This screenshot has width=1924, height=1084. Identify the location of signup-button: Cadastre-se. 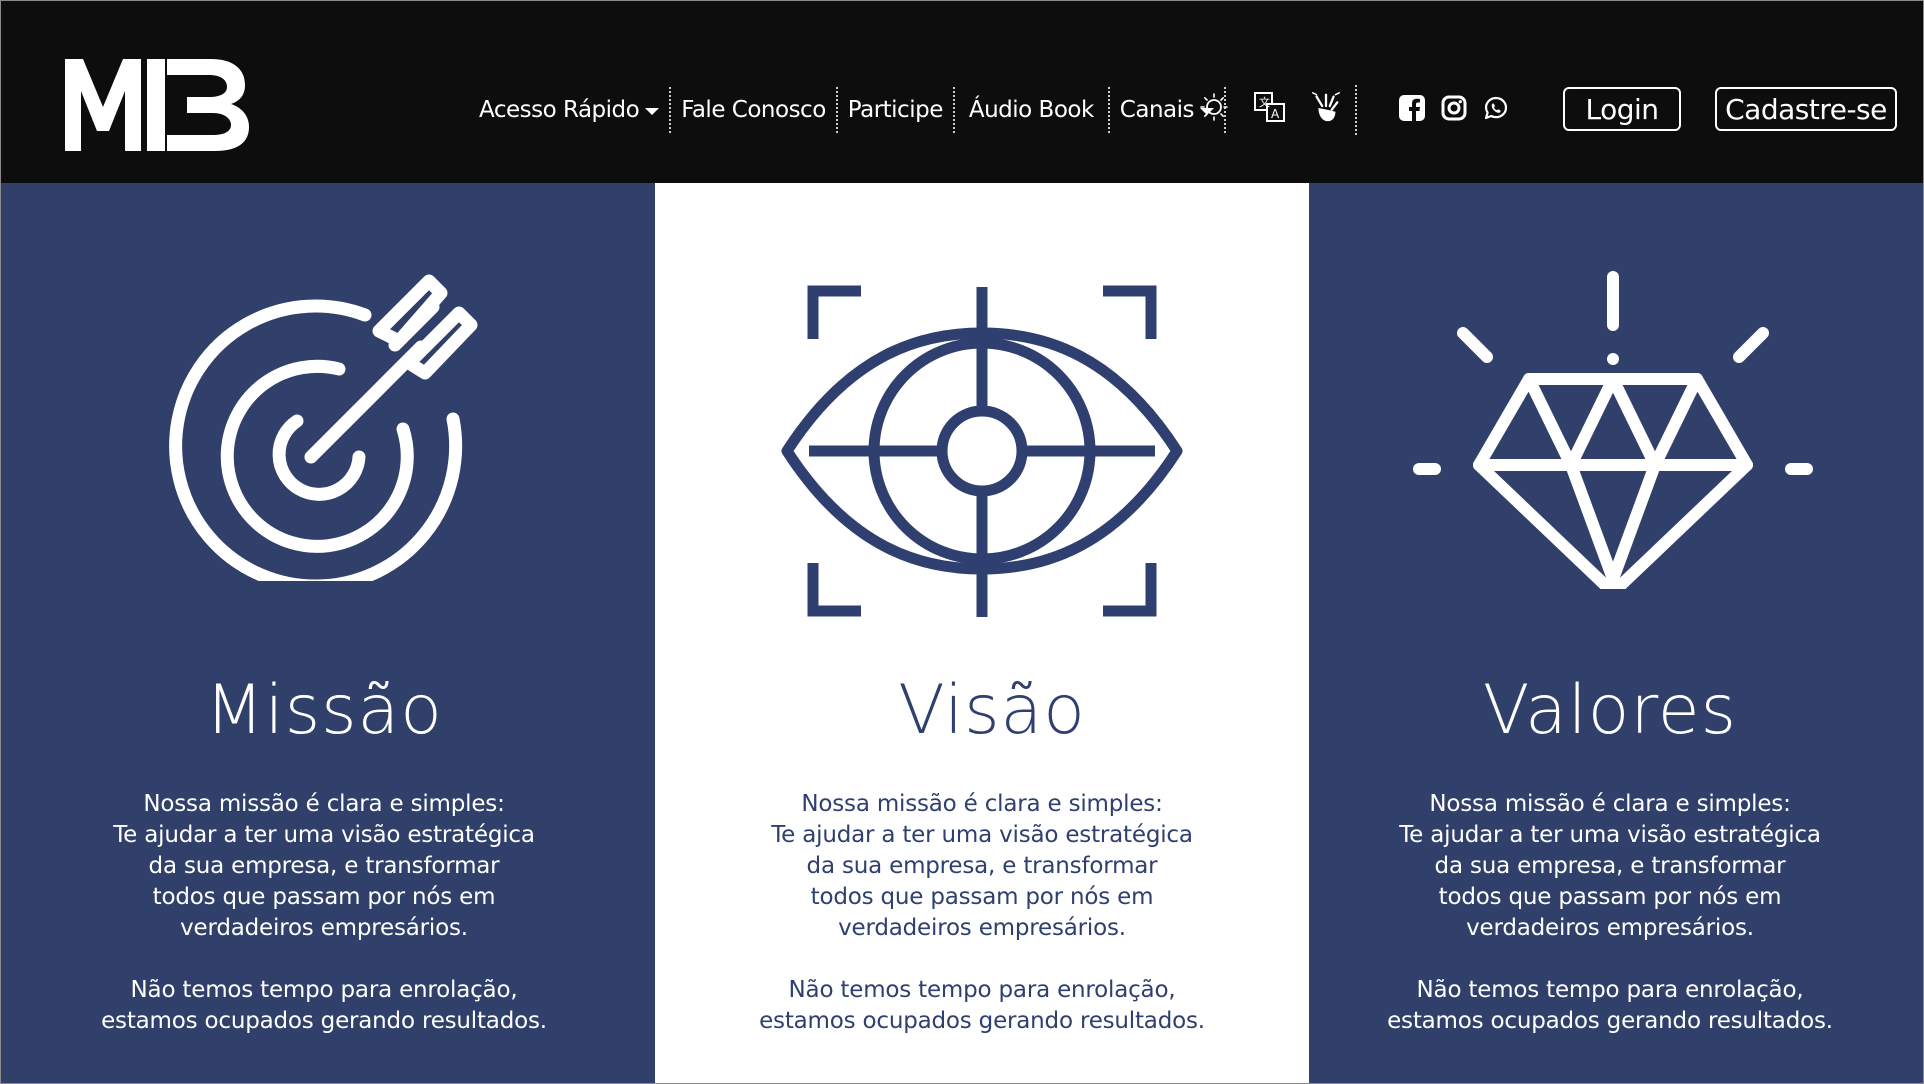
(1806, 109).